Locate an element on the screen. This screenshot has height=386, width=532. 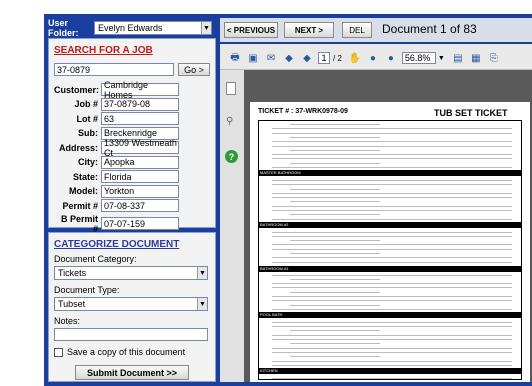
submit-document-button: Submit Document >> is located at coordinates (132, 372).